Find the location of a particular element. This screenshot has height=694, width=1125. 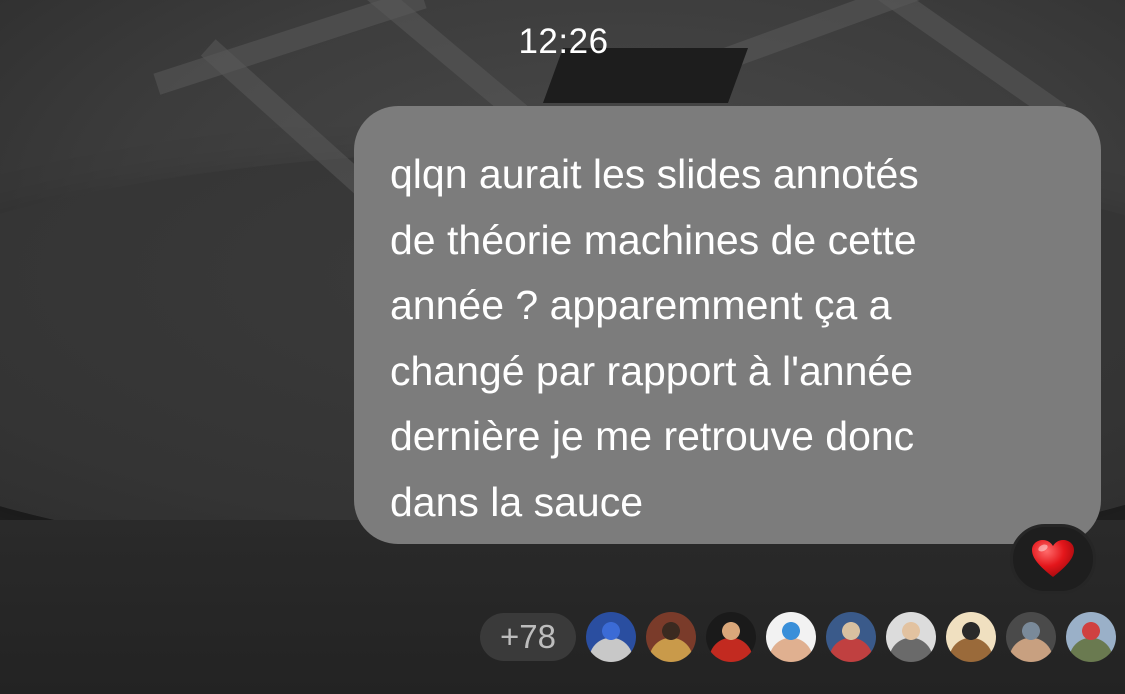

reaction-badge is located at coordinates (1053, 559).